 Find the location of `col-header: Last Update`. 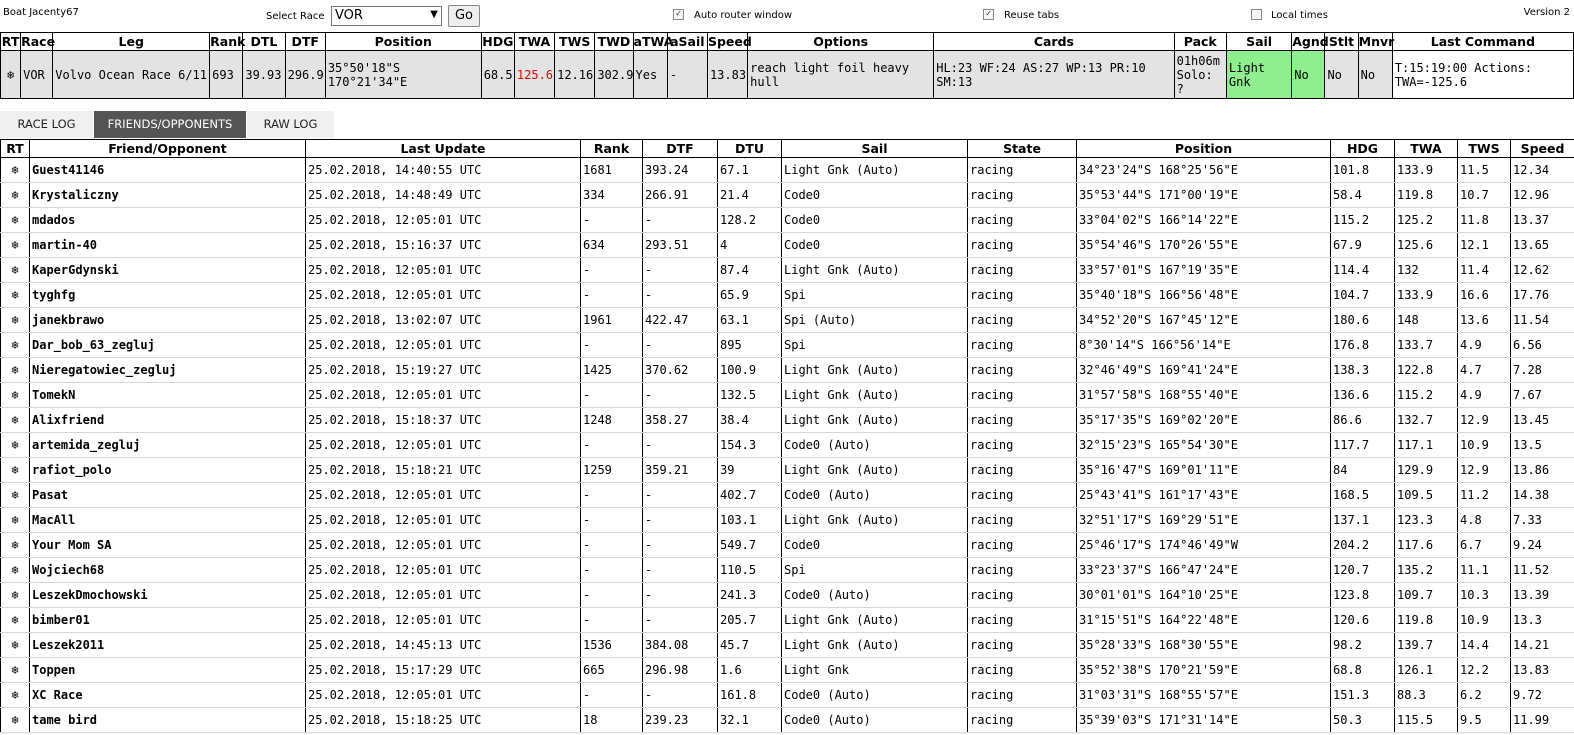

col-header: Last Update is located at coordinates (443, 148).